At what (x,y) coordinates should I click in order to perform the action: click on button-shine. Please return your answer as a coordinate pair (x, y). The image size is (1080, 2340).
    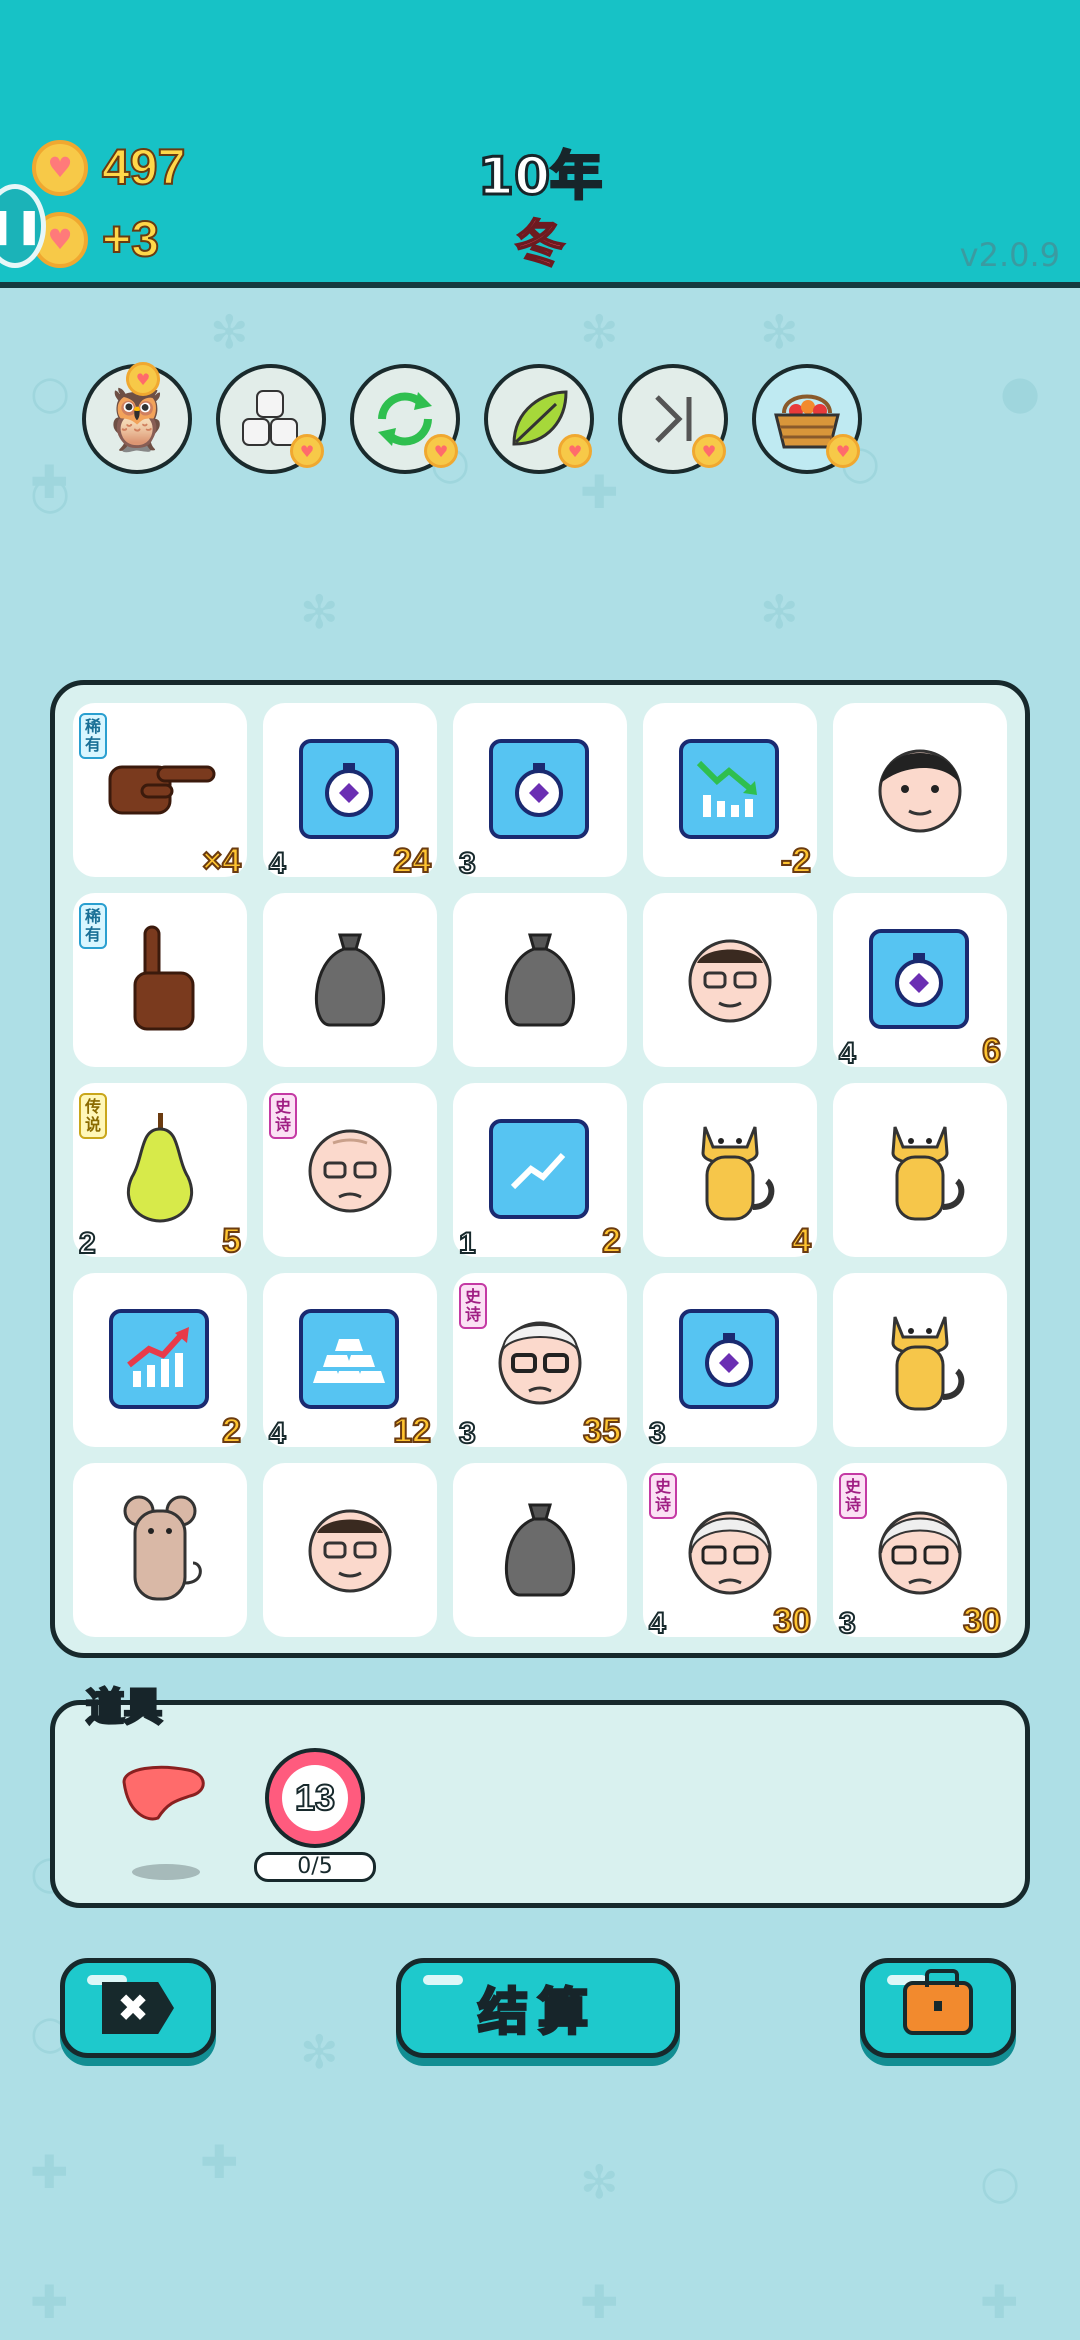
    Looking at the image, I should click on (443, 1980).